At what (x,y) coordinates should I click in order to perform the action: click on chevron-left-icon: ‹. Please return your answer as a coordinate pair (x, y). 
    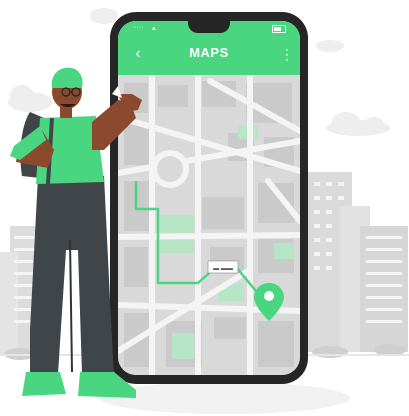
    Looking at the image, I should click on (138, 53).